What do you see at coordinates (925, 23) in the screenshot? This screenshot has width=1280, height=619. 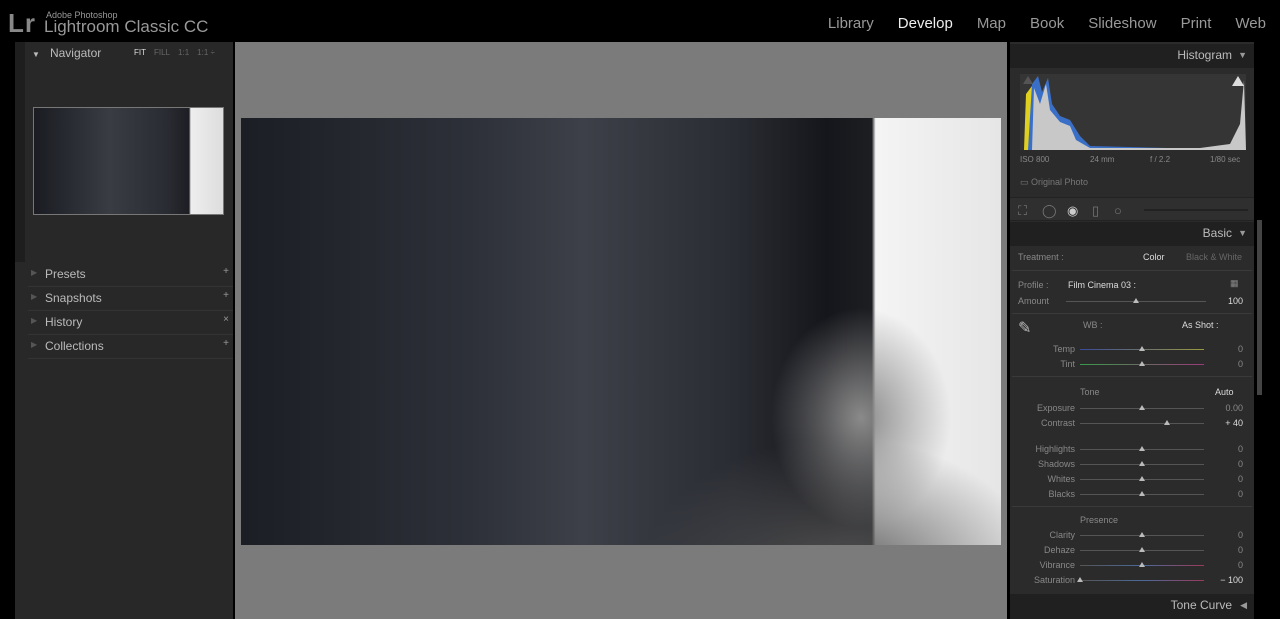 I see `module-develop: Develop` at bounding box center [925, 23].